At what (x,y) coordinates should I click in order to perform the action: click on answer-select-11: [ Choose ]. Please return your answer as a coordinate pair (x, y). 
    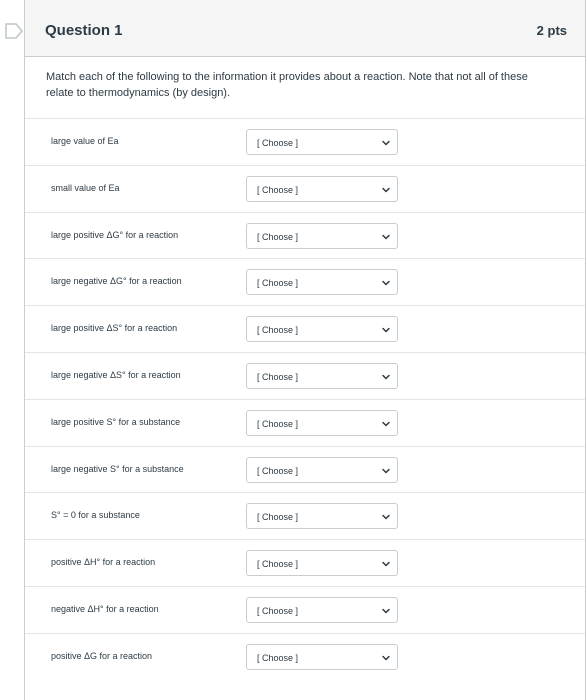
    Looking at the image, I should click on (322, 610).